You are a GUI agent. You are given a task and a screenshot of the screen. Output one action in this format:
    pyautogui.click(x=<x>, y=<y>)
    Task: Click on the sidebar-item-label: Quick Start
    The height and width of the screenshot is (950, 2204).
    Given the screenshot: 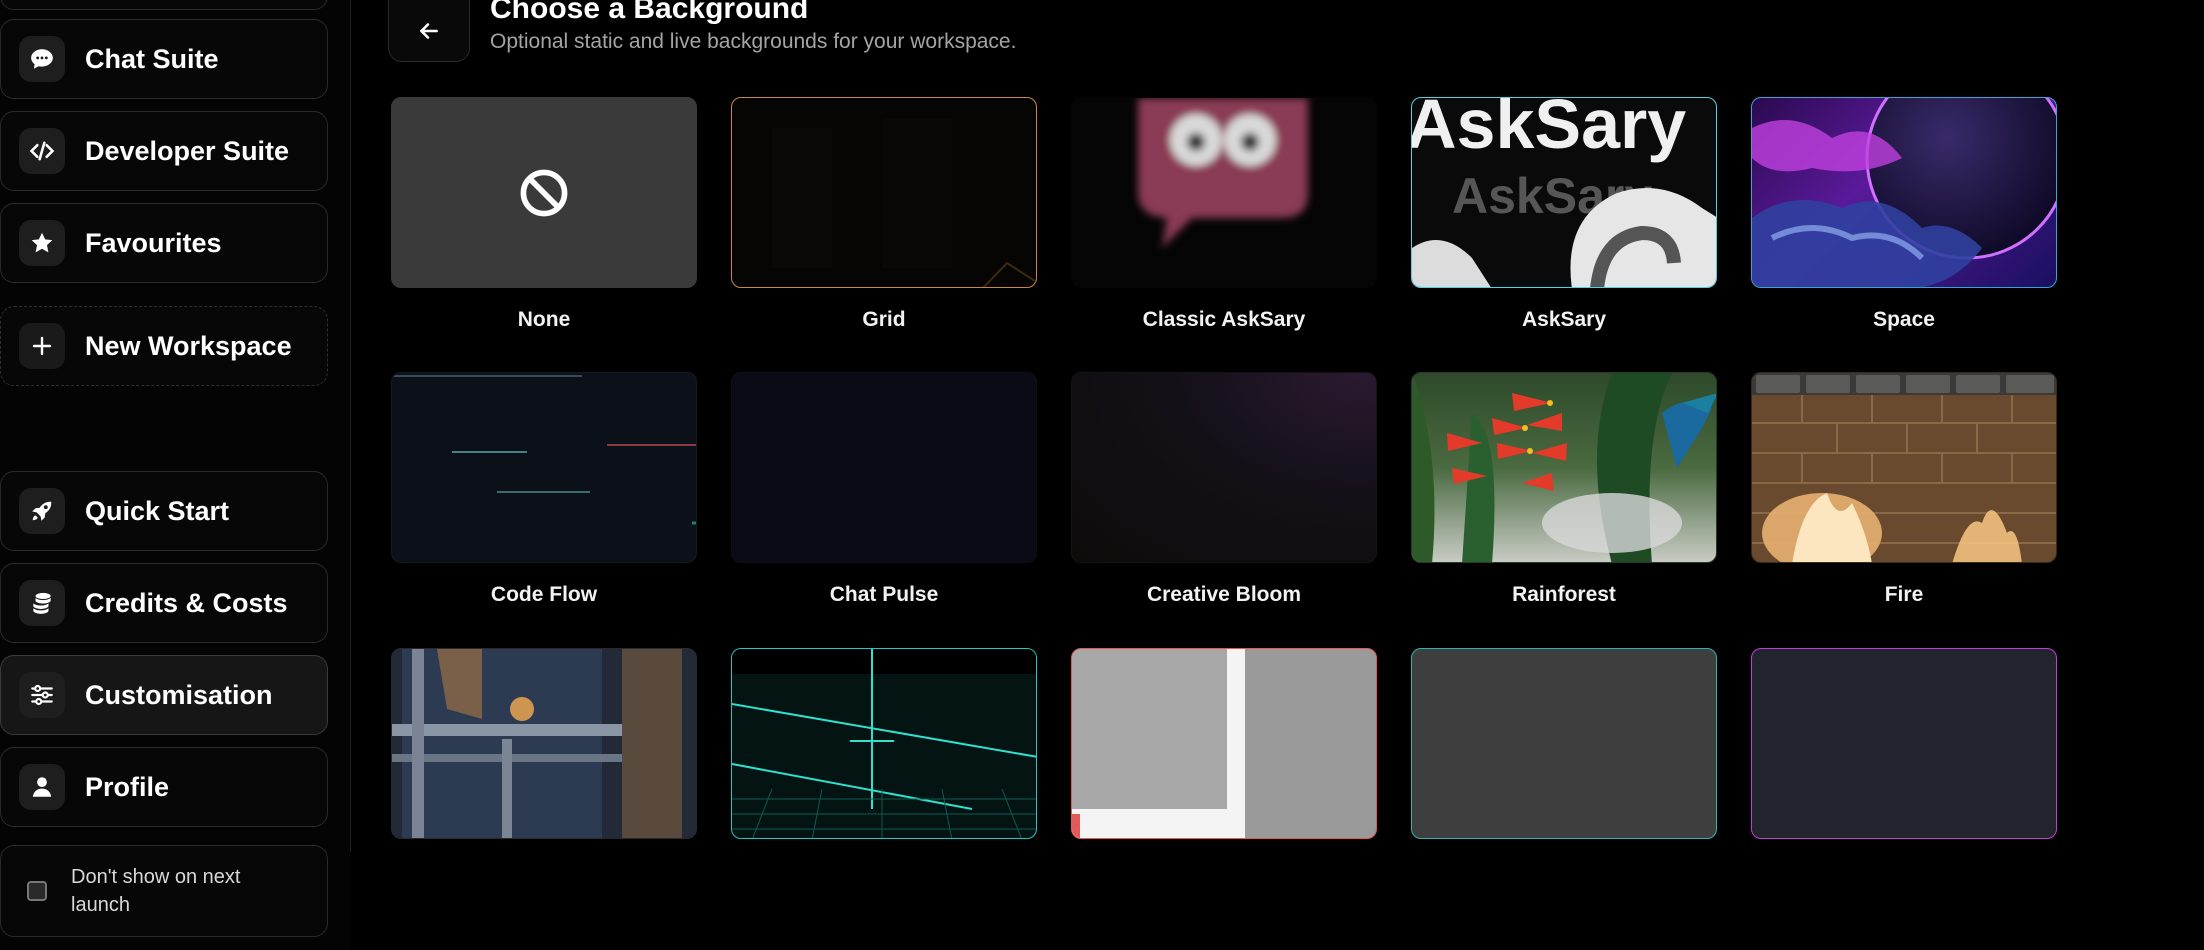 What is the action you would take?
    pyautogui.click(x=157, y=510)
    